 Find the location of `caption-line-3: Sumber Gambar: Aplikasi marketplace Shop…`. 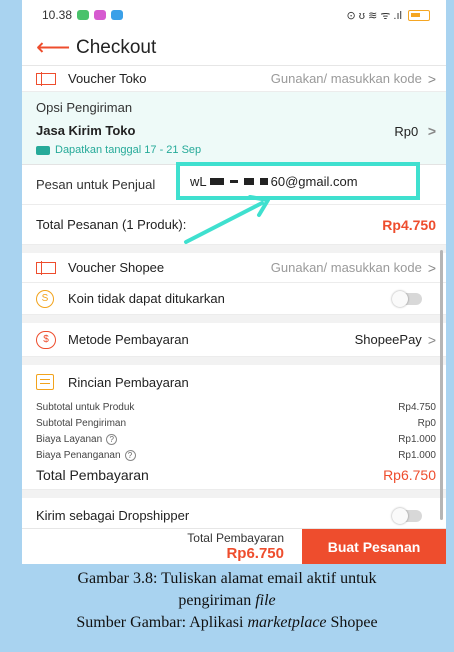

caption-line-3: Sumber Gambar: Aplikasi marketplace Shop… is located at coordinates (227, 623).